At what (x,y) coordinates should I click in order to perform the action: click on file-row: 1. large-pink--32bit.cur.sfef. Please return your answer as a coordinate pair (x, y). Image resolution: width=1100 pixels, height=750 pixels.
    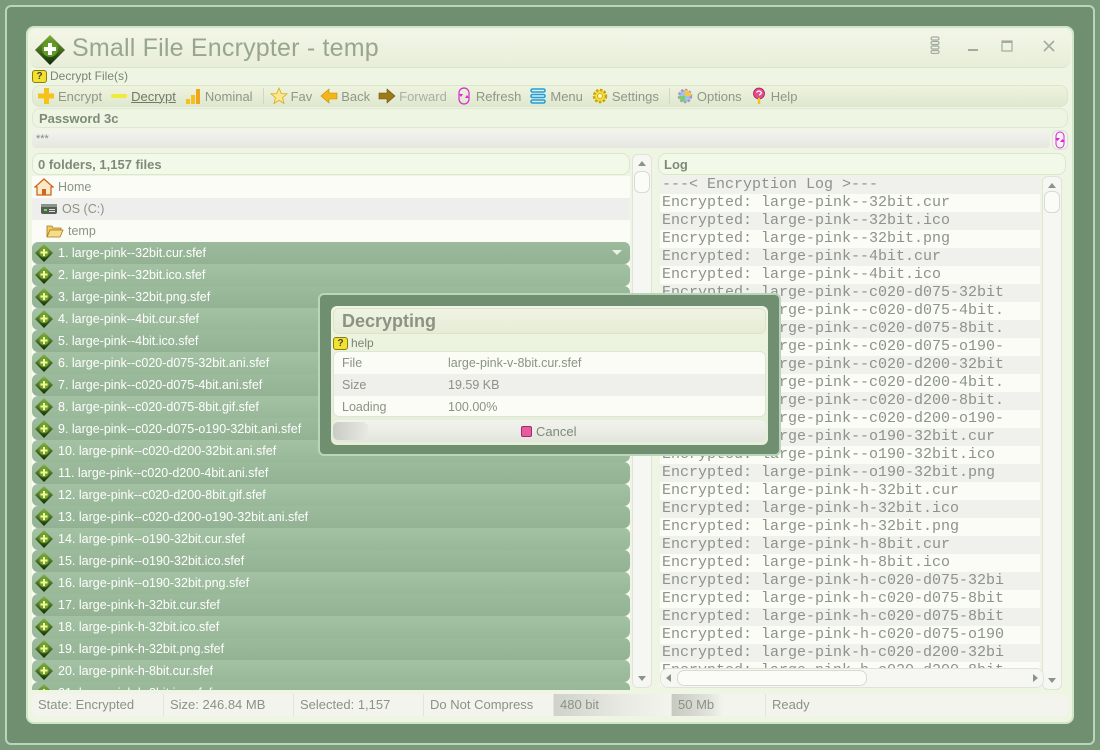
    Looking at the image, I should click on (331, 253).